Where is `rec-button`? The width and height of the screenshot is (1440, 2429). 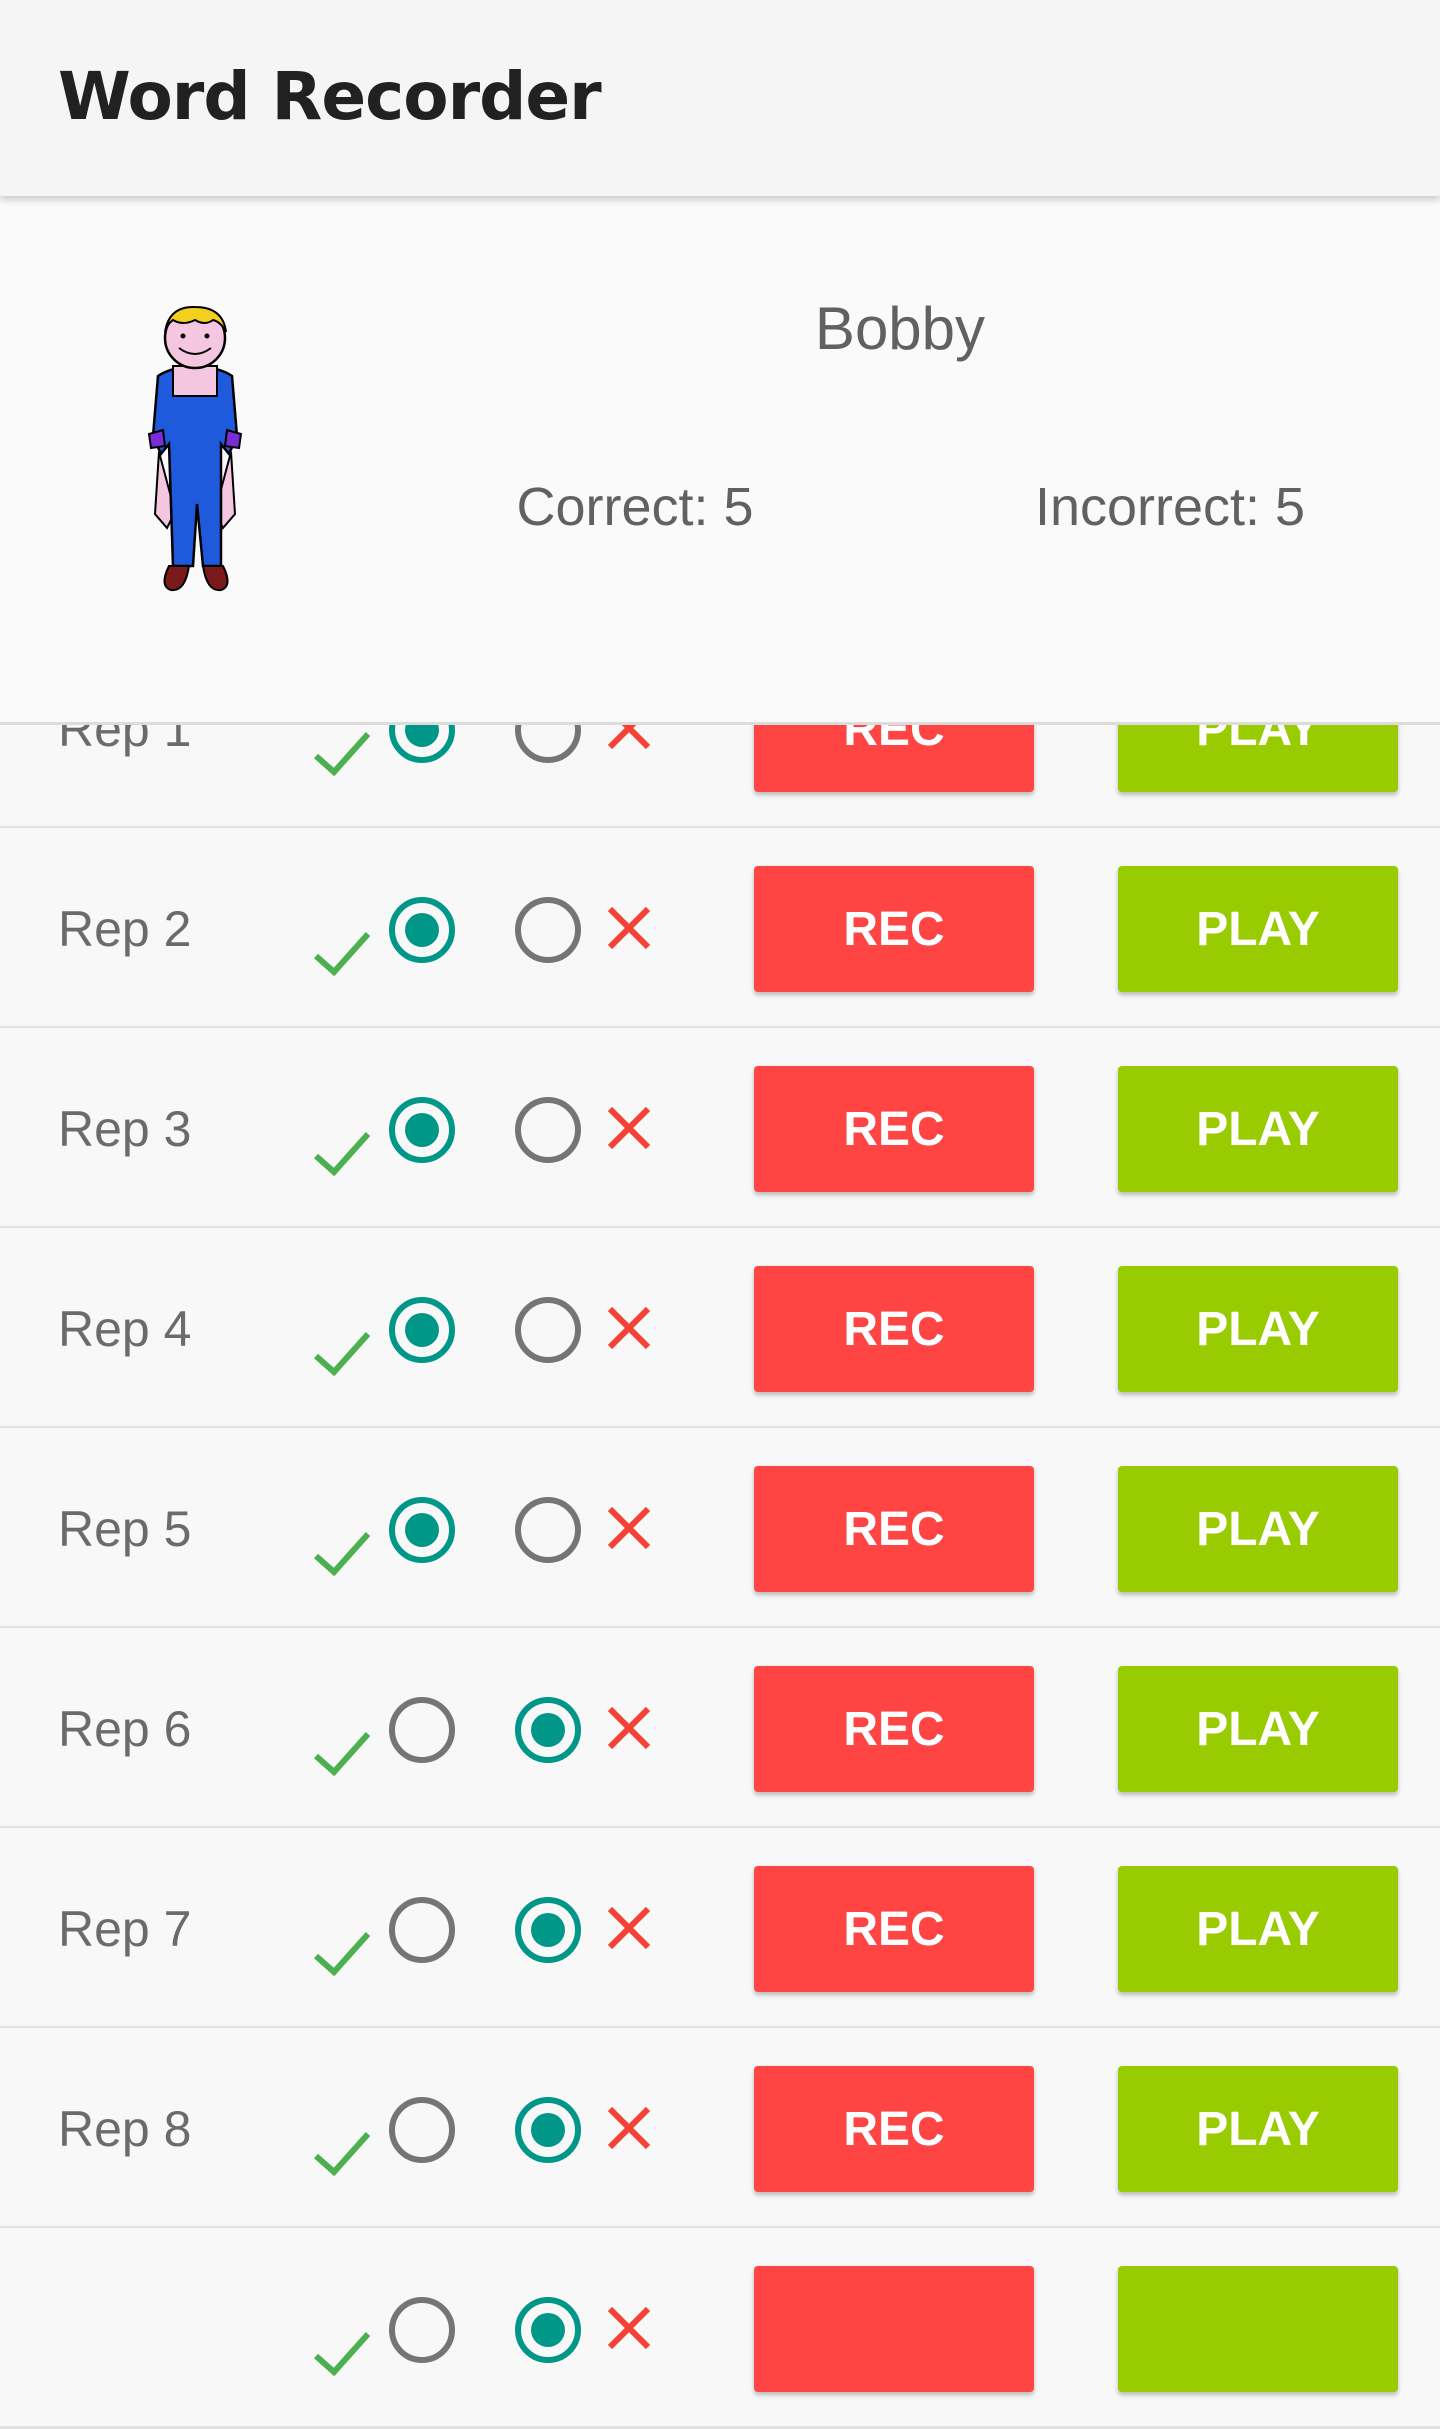
rec-button is located at coordinates (894, 2329).